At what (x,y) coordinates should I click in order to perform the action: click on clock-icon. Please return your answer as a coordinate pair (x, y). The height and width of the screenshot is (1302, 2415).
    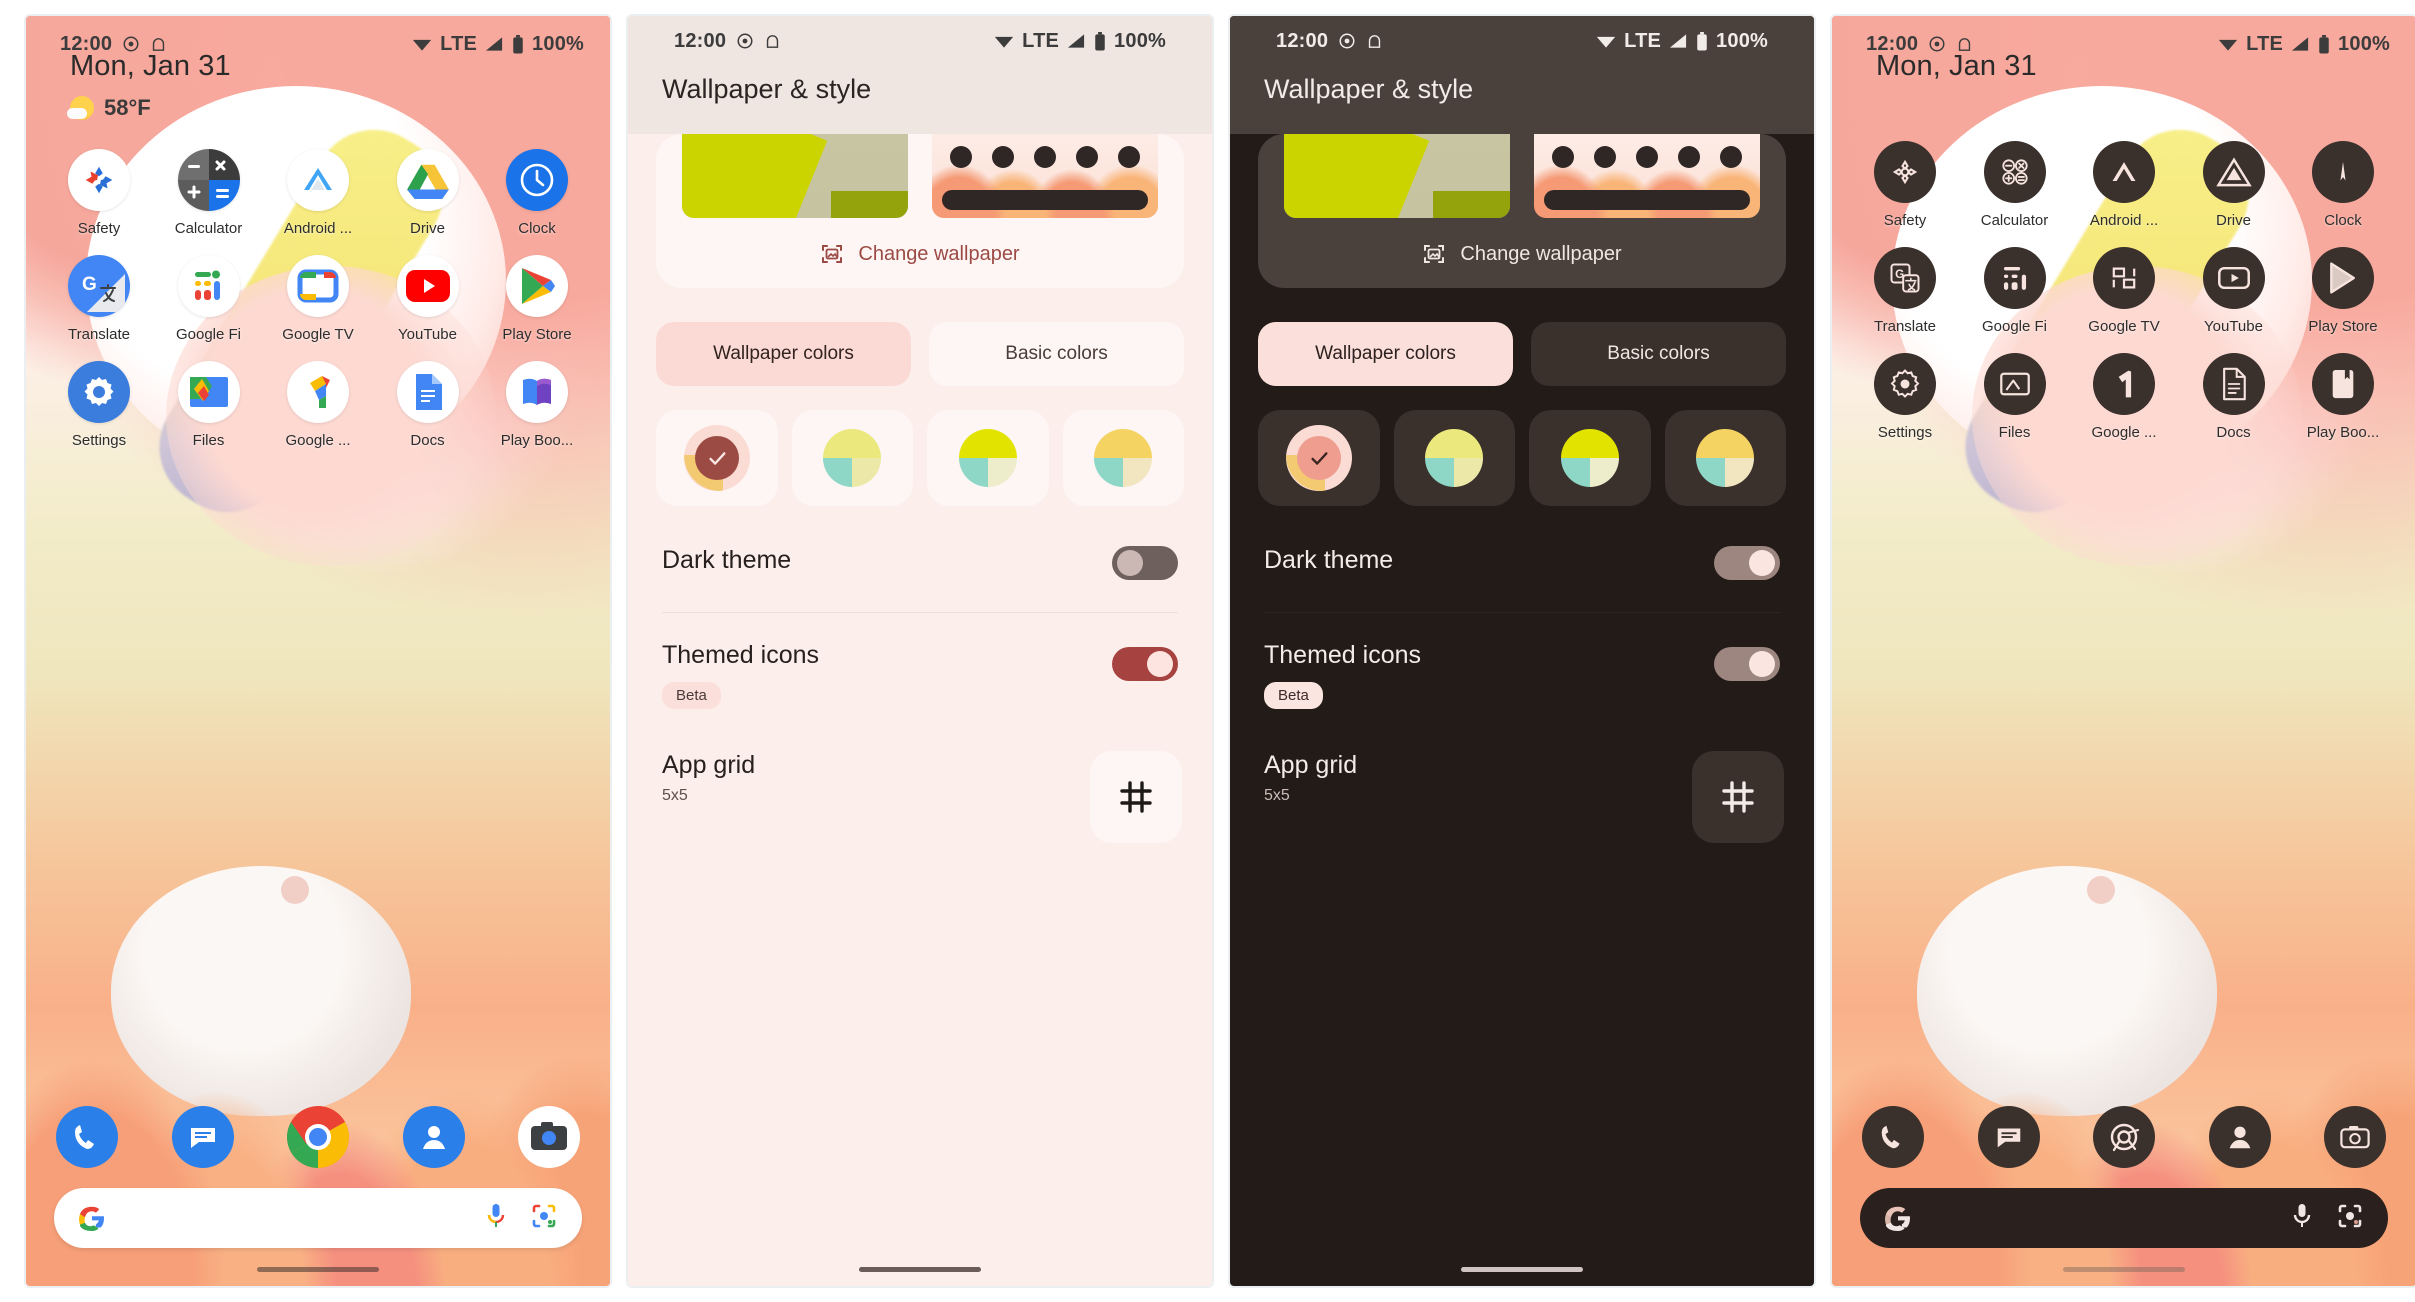
    Looking at the image, I should click on (2343, 172).